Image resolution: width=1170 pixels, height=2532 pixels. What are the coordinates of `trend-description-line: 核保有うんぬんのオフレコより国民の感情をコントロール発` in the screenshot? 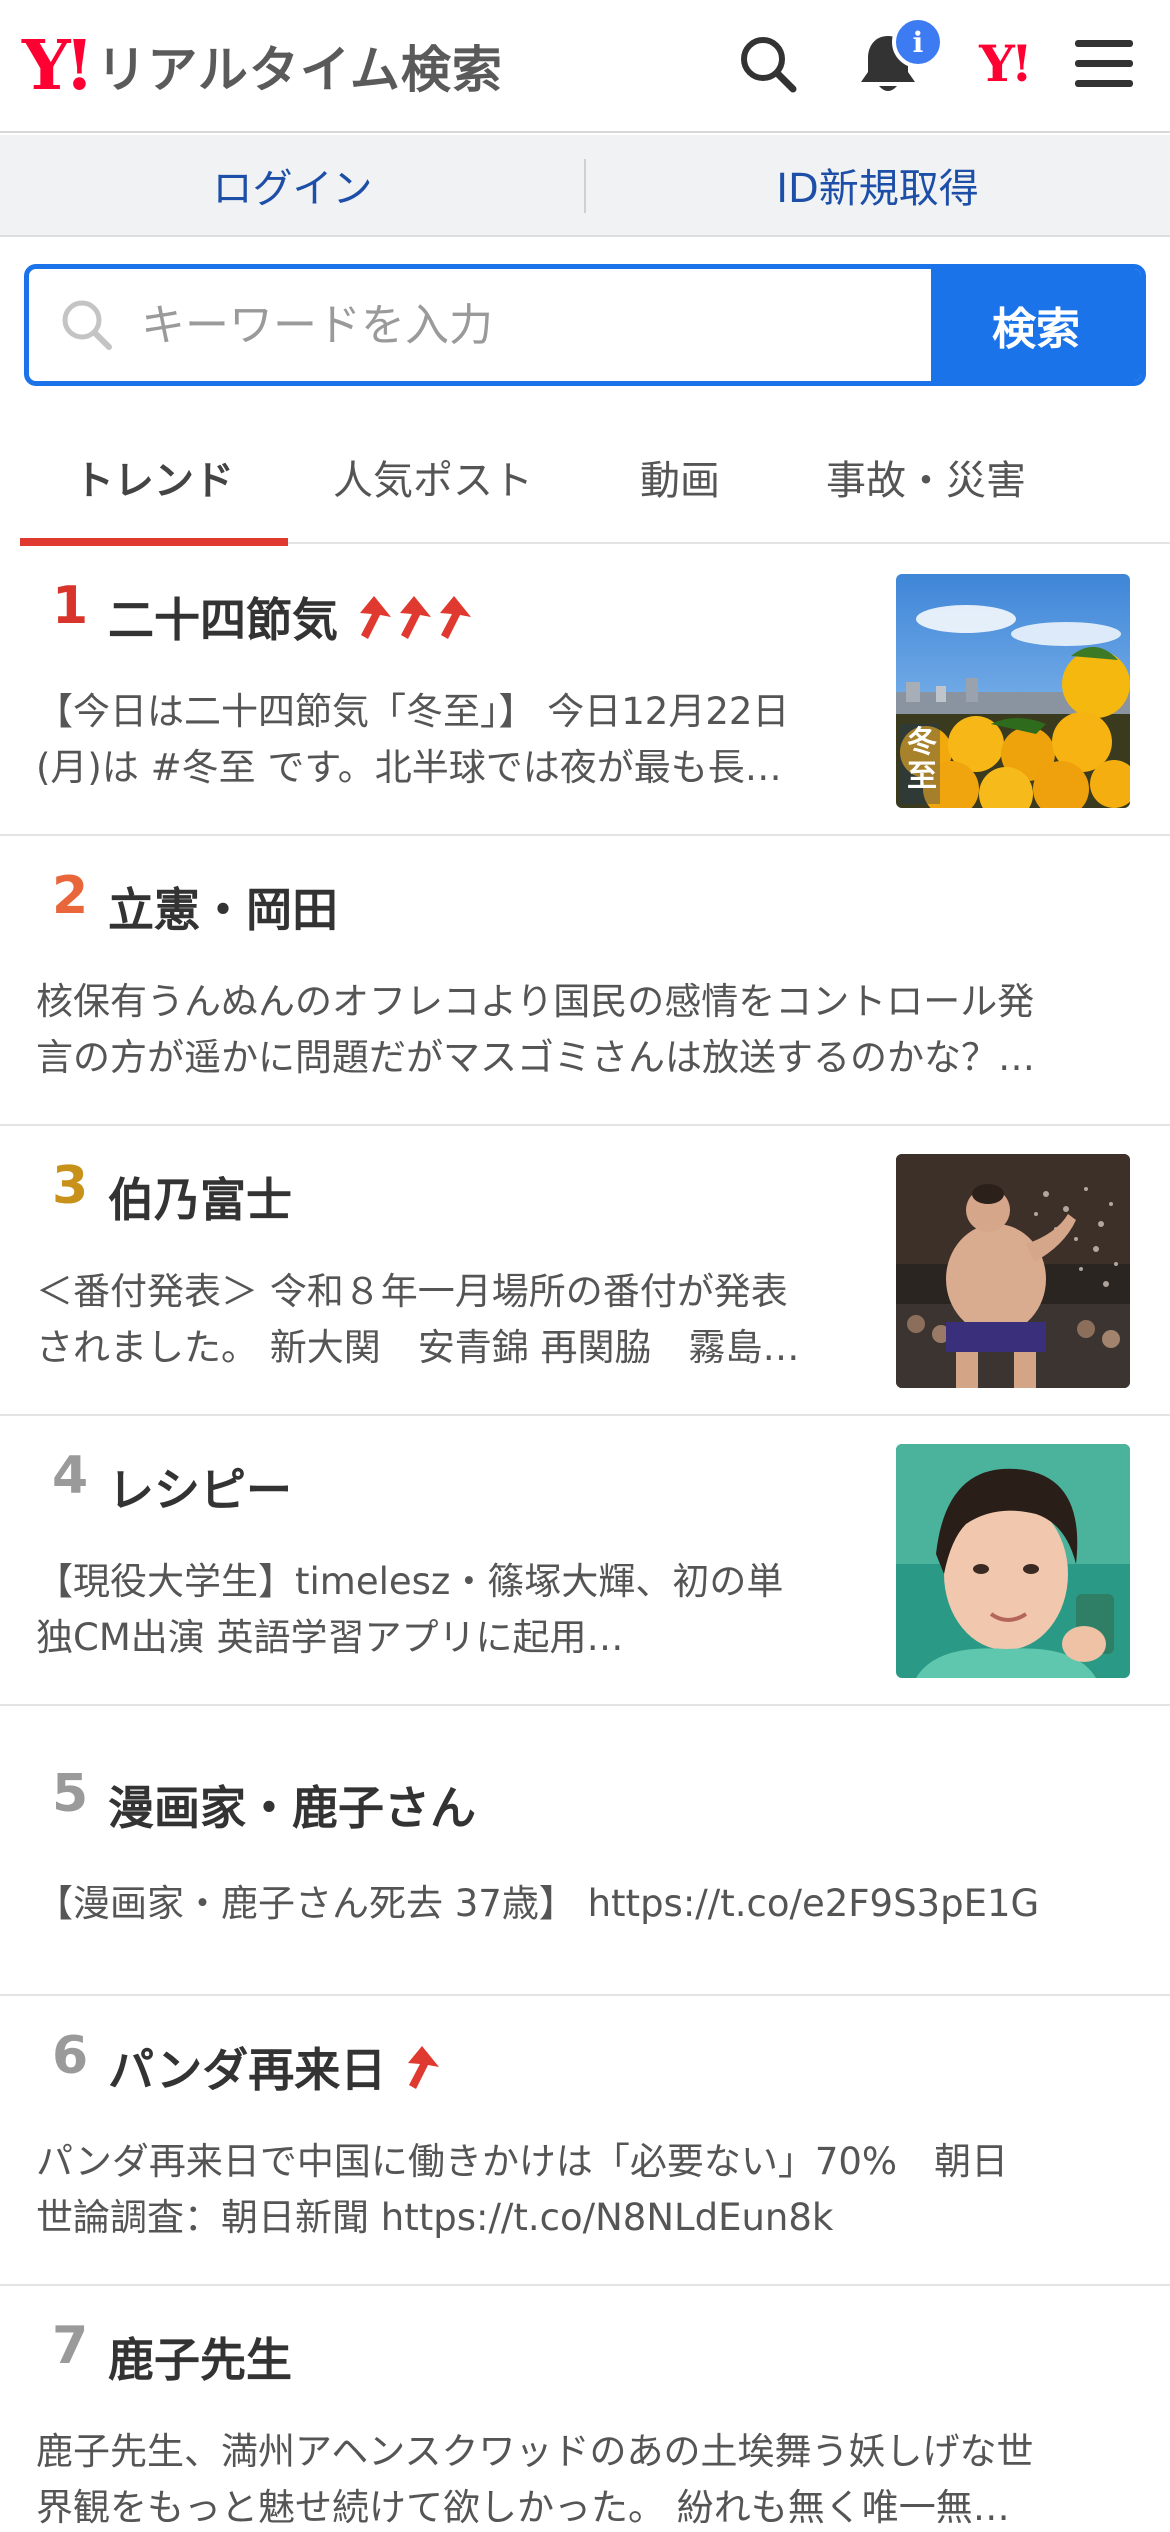 It's located at (535, 1001).